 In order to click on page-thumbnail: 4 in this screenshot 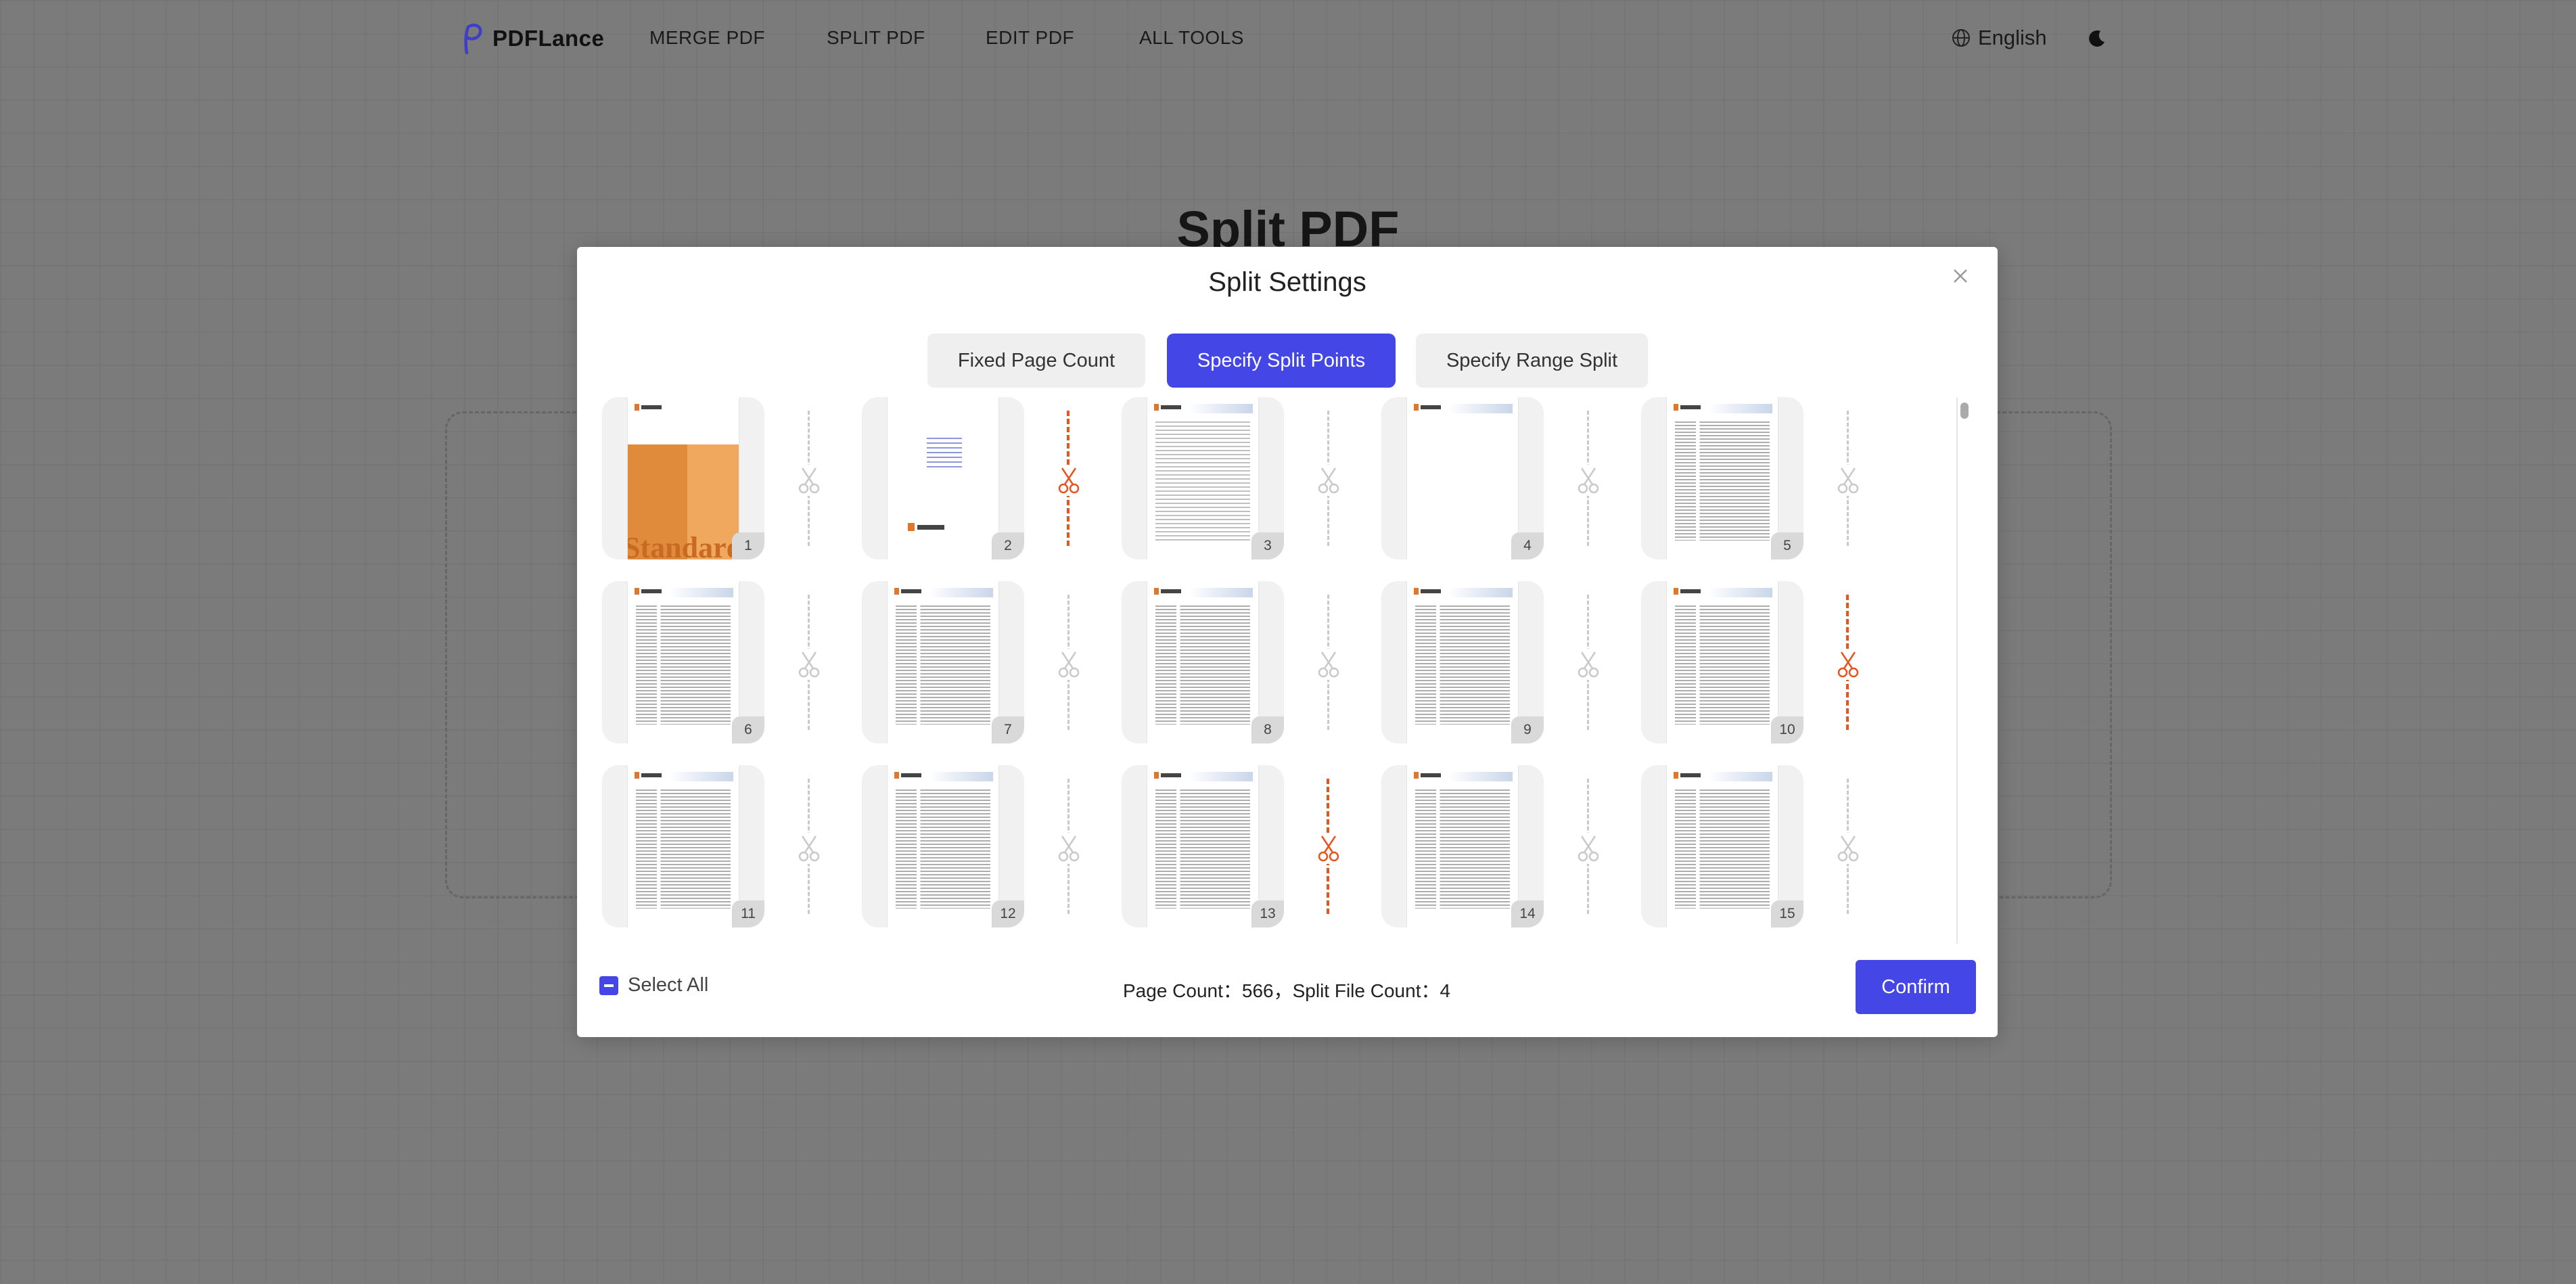, I will do `click(1463, 478)`.